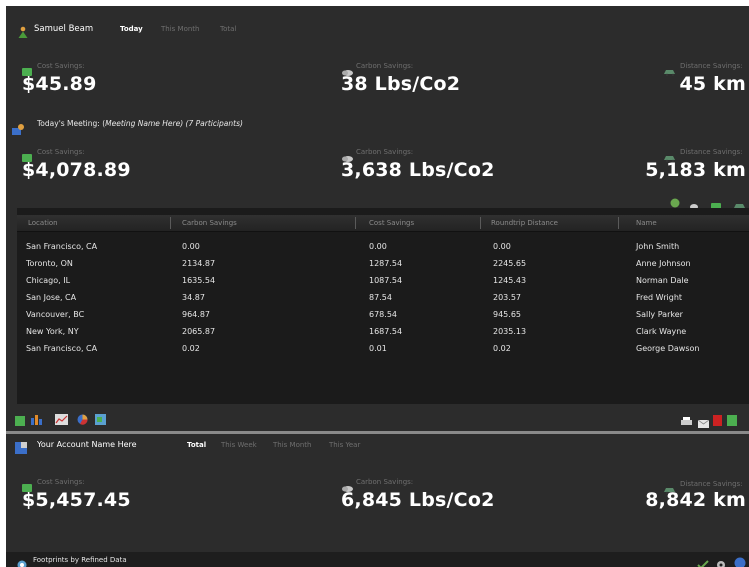  I want to click on tab-today: Today, so click(131, 29).